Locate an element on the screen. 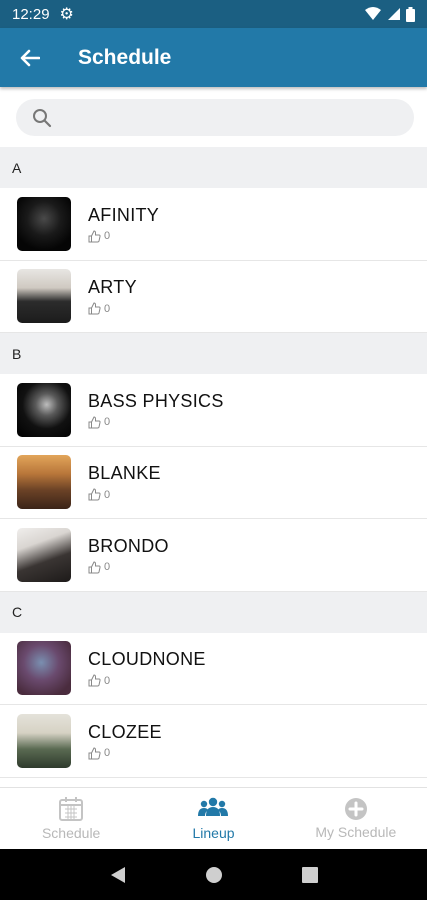 This screenshot has height=900, width=427. bottom-nav: Schedule Lineup My Schedule is located at coordinates (213, 818).